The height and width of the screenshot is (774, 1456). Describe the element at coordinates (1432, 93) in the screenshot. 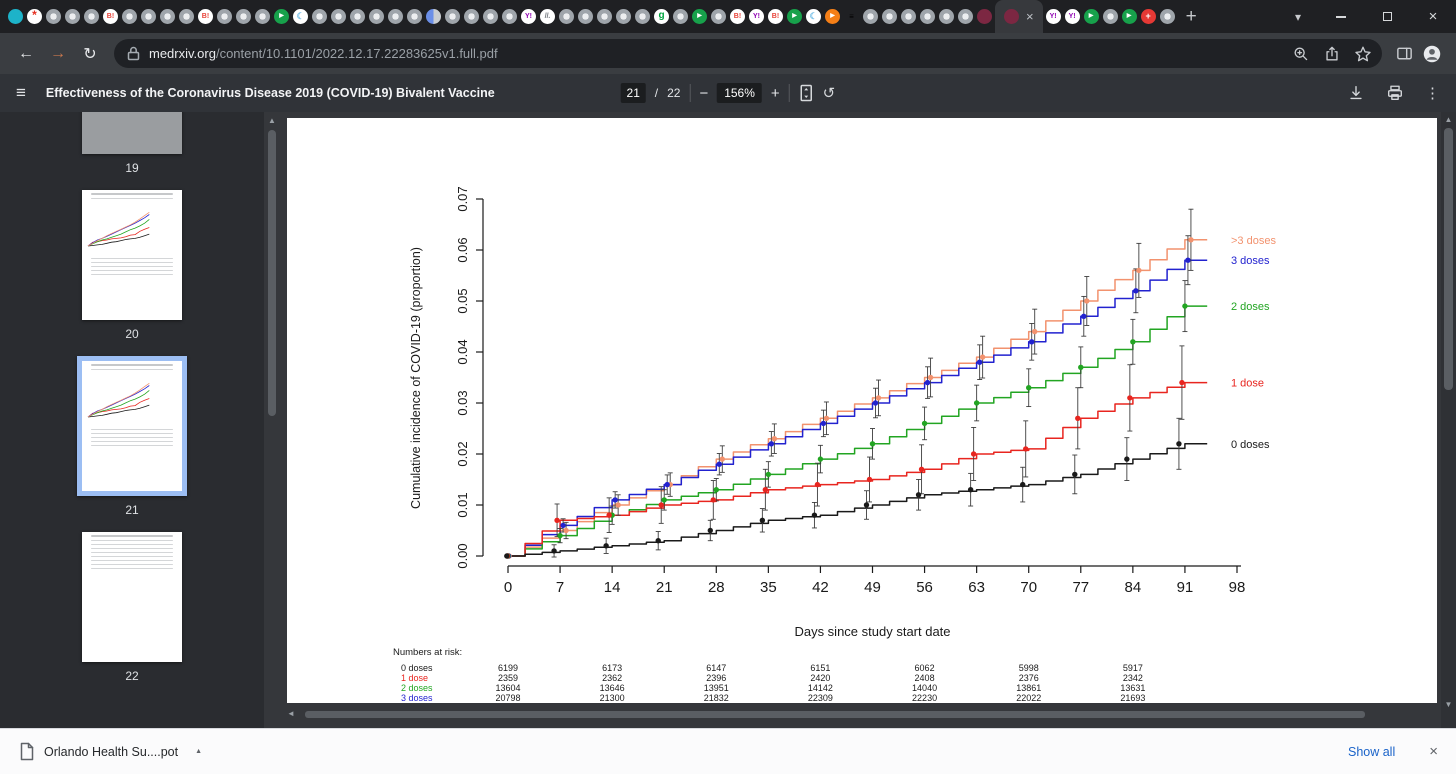

I see `more-options-button: ⋮` at that location.